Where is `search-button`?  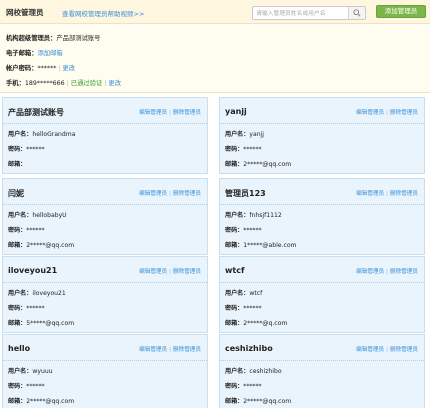
search-button is located at coordinates (356, 13).